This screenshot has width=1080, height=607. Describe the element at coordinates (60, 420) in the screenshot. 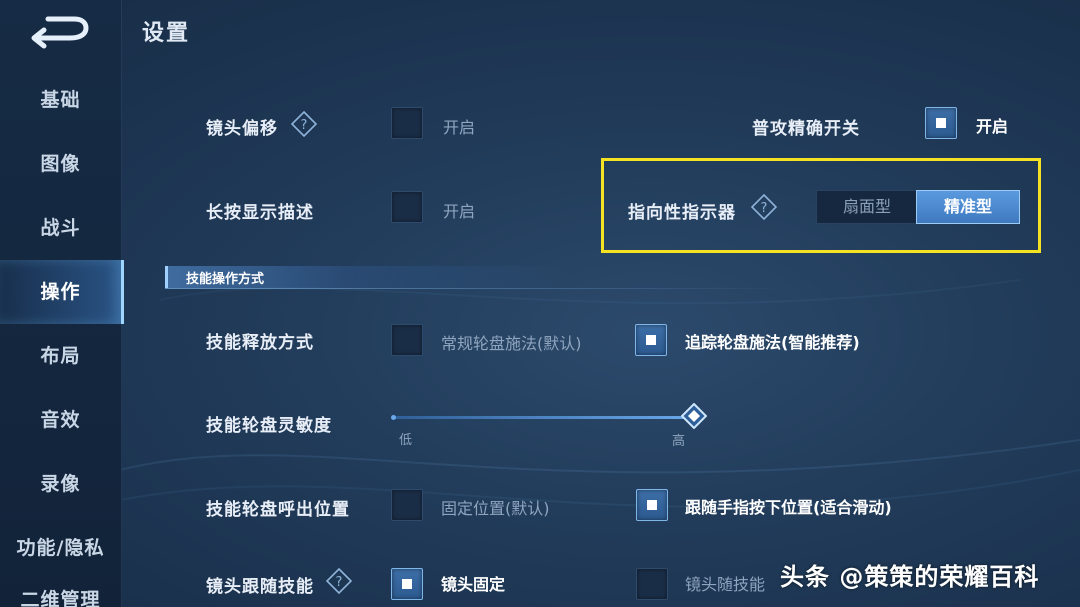

I see `sidebar-item-sound: 音效` at that location.